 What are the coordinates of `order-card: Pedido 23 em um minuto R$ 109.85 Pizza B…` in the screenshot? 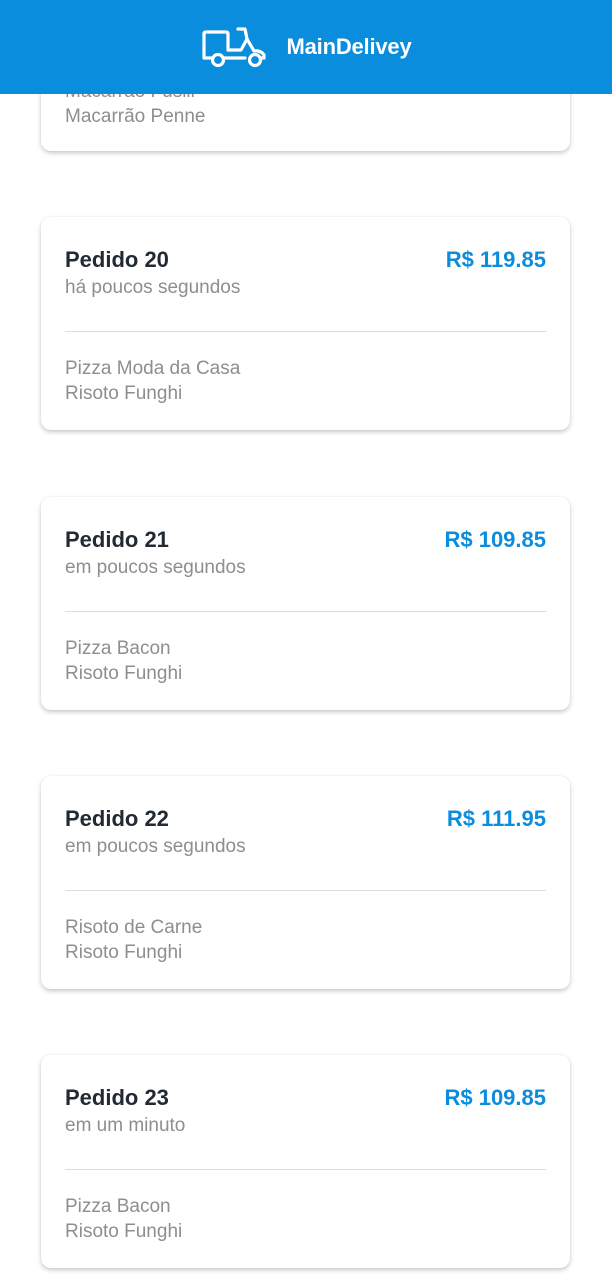 It's located at (305, 1161).